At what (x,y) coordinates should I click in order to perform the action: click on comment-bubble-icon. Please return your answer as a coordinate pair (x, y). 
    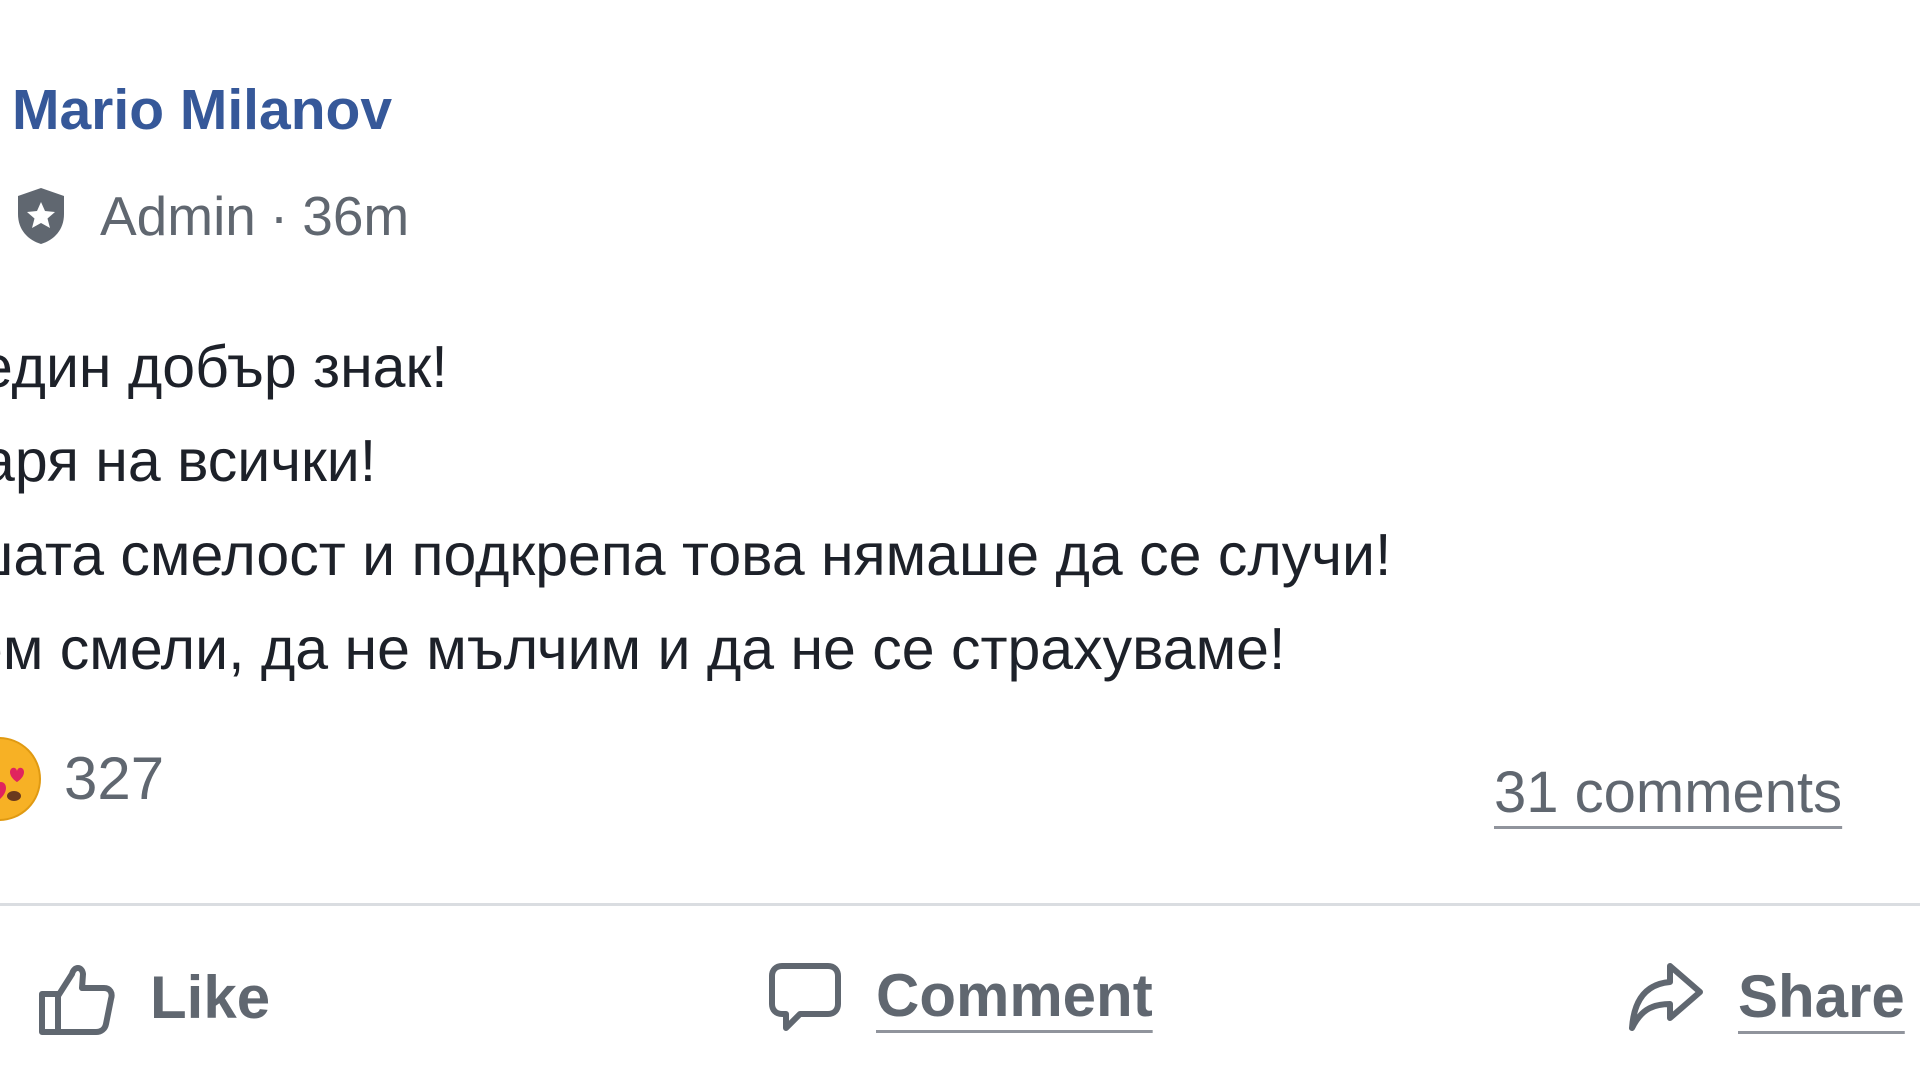
    Looking at the image, I should click on (805, 997).